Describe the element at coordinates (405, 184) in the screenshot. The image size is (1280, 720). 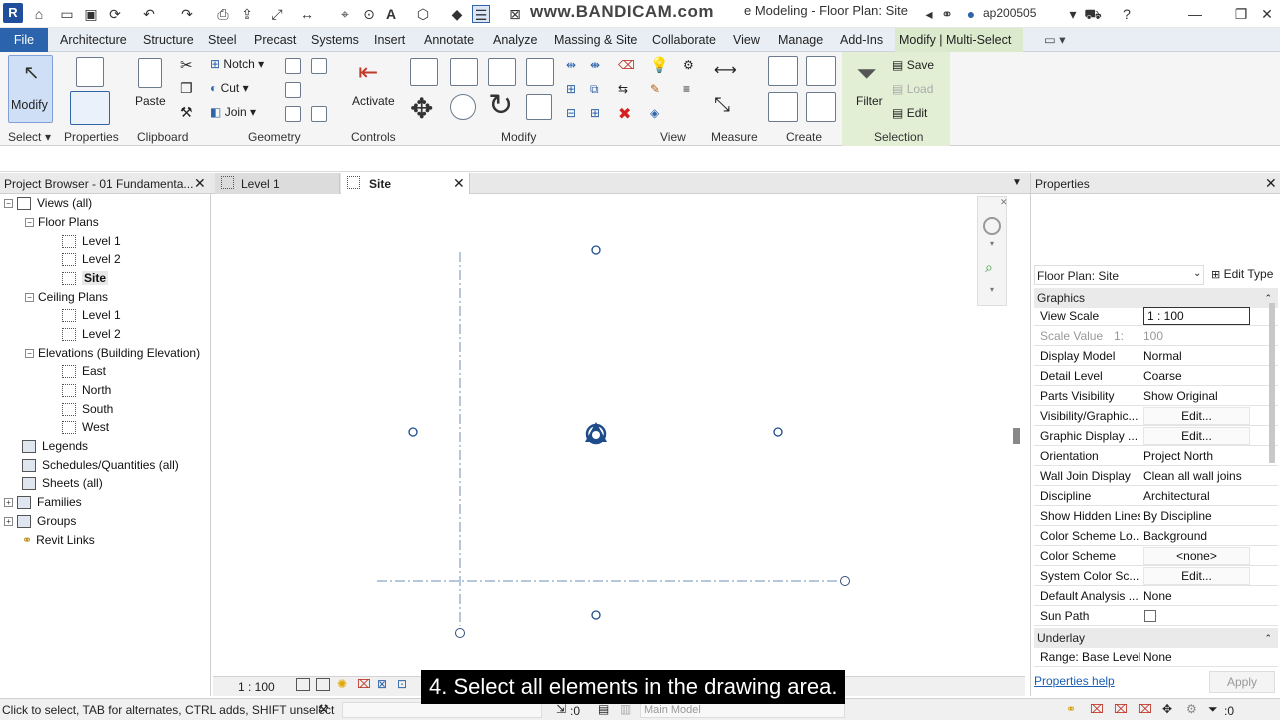
I see `tab-site: Site ✕` at that location.